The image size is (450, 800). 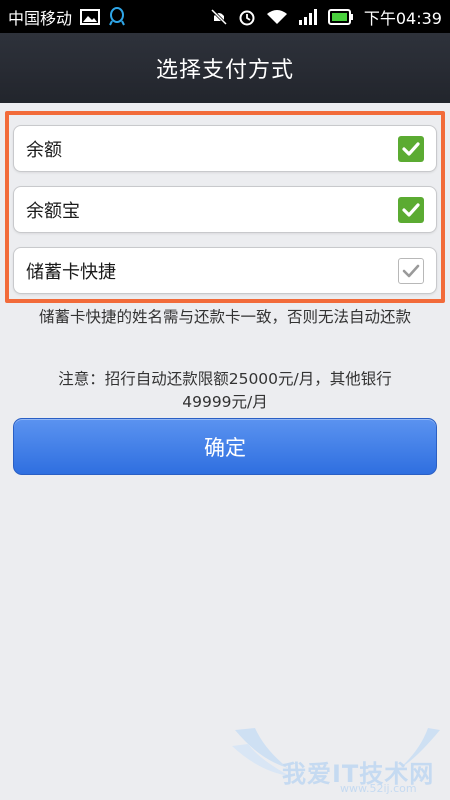 I want to click on page-title: 选择支付方式, so click(x=224, y=70).